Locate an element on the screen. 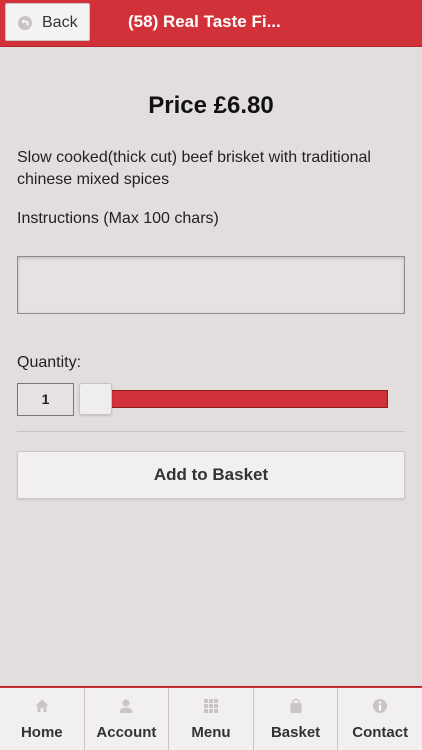 The width and height of the screenshot is (422, 750). nav-home: Home is located at coordinates (42, 719).